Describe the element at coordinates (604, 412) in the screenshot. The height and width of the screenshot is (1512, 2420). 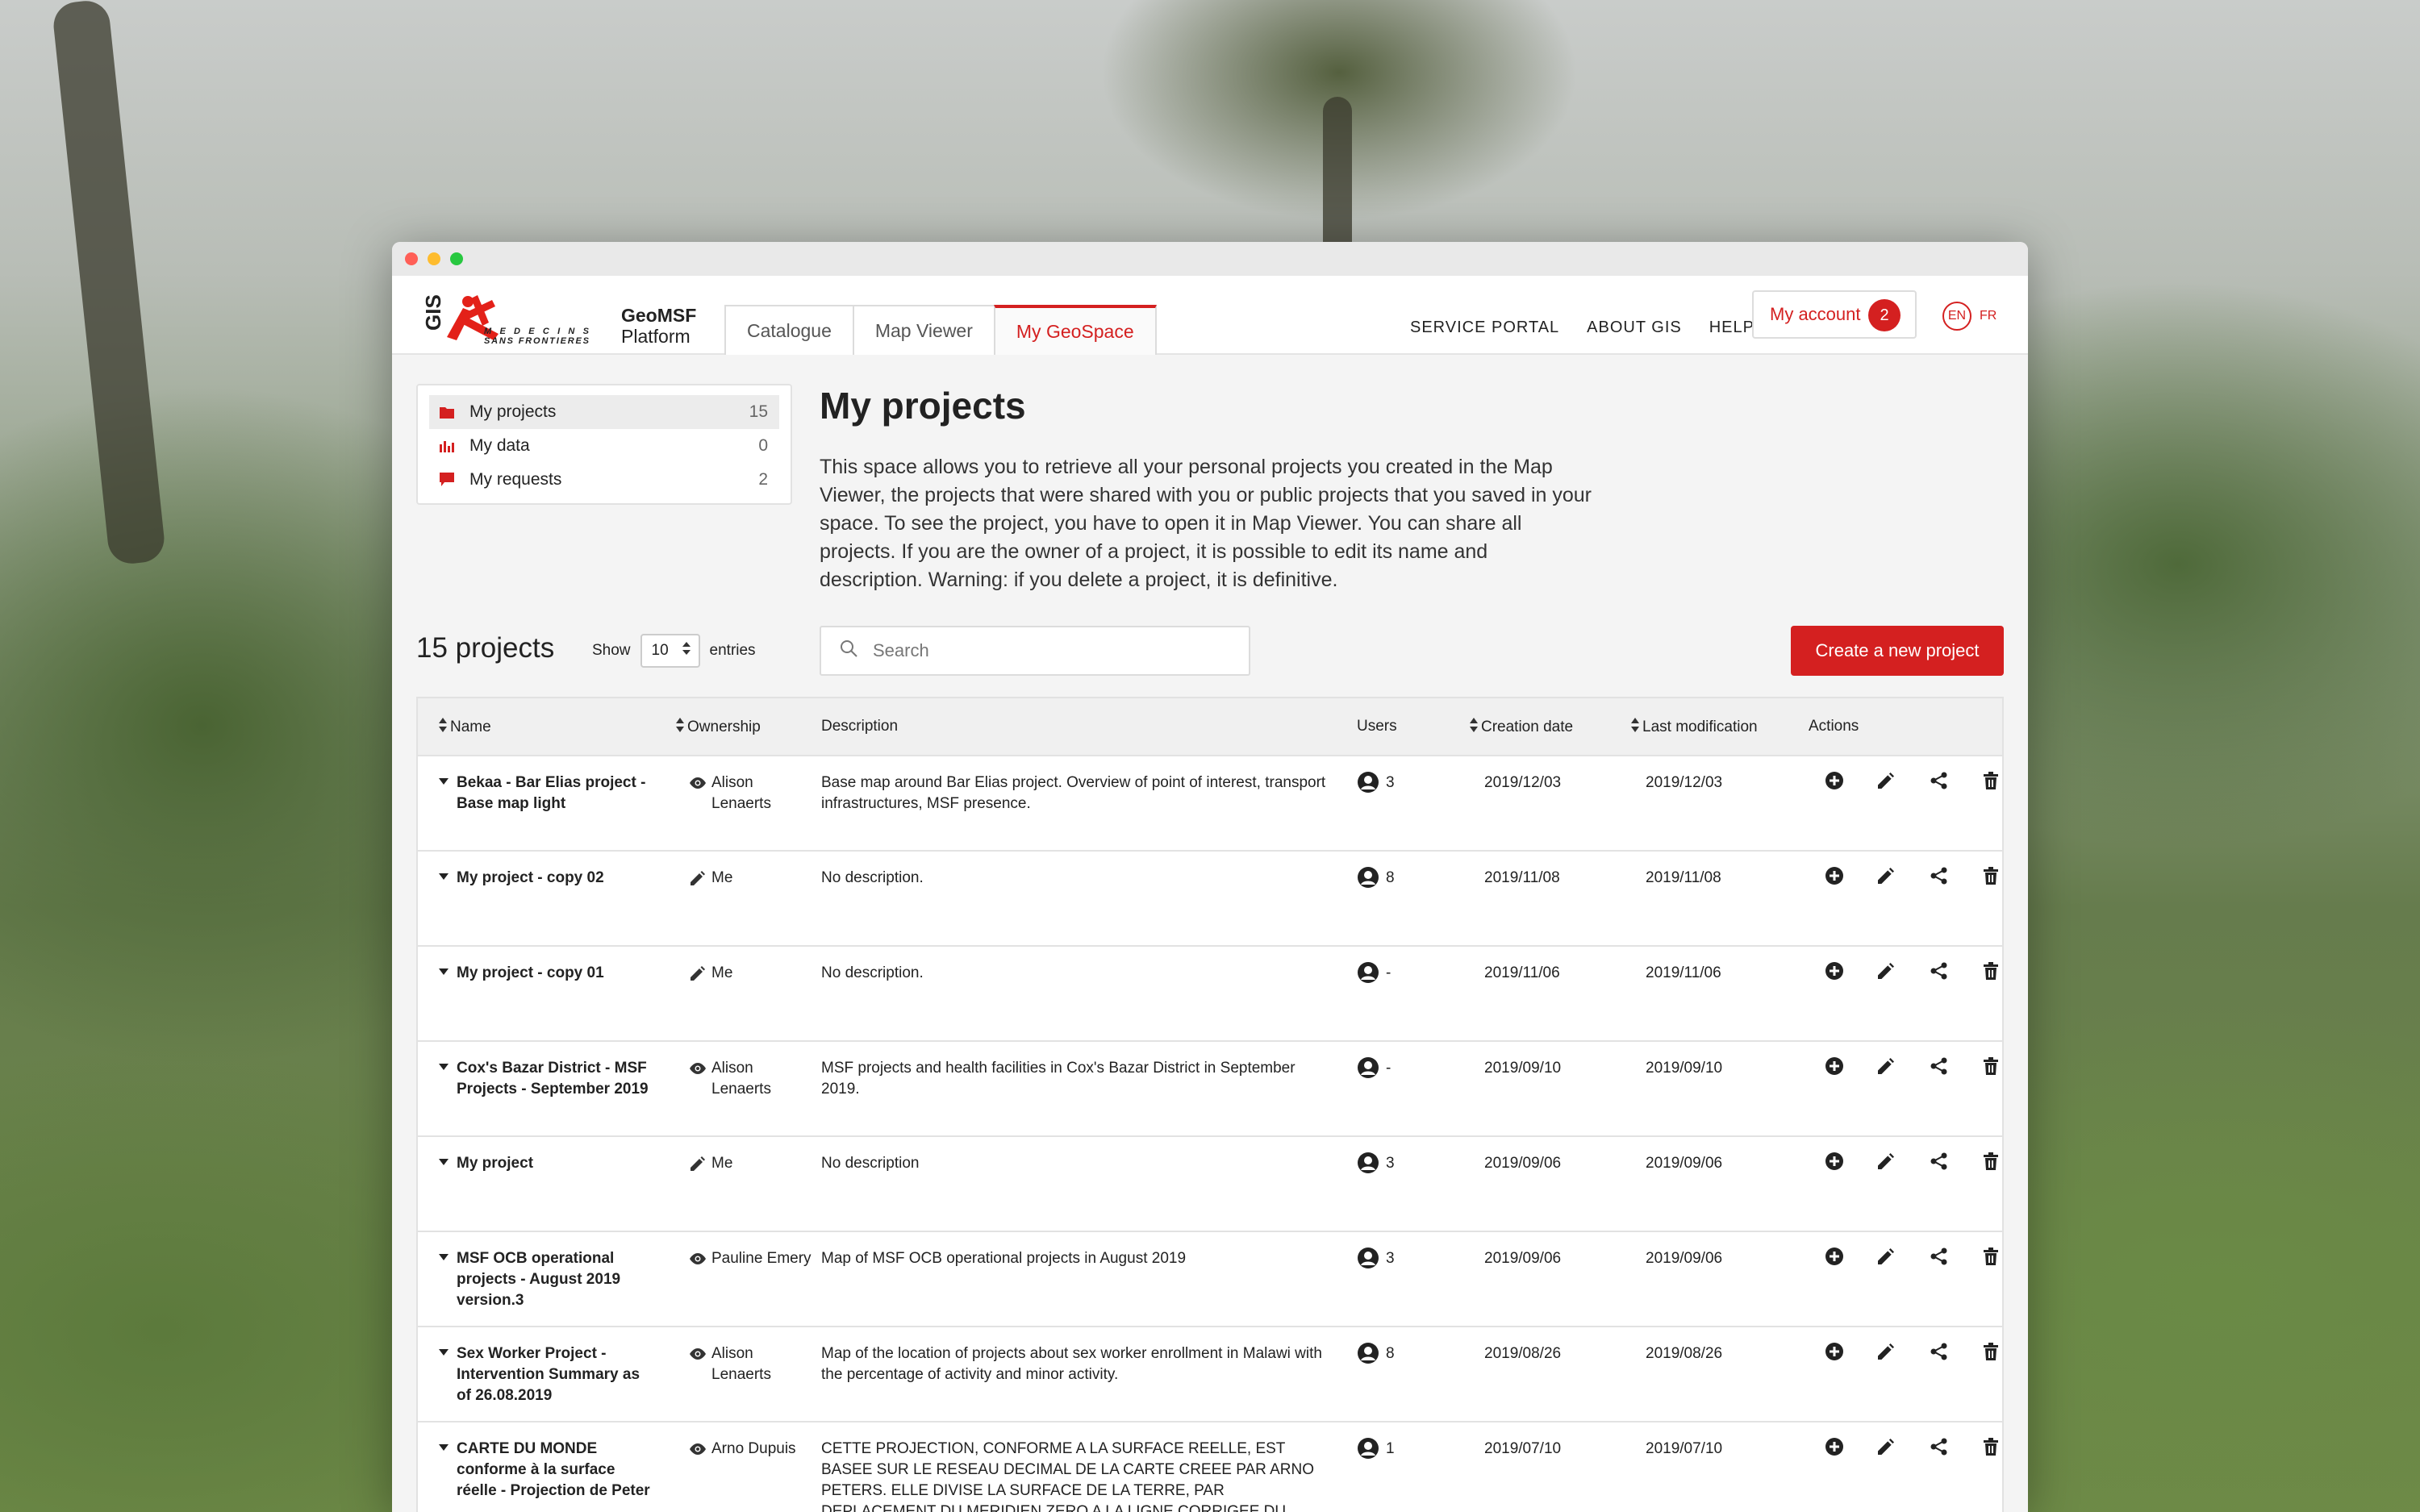
I see `sidebar-item-my-projects: My projects 15` at that location.